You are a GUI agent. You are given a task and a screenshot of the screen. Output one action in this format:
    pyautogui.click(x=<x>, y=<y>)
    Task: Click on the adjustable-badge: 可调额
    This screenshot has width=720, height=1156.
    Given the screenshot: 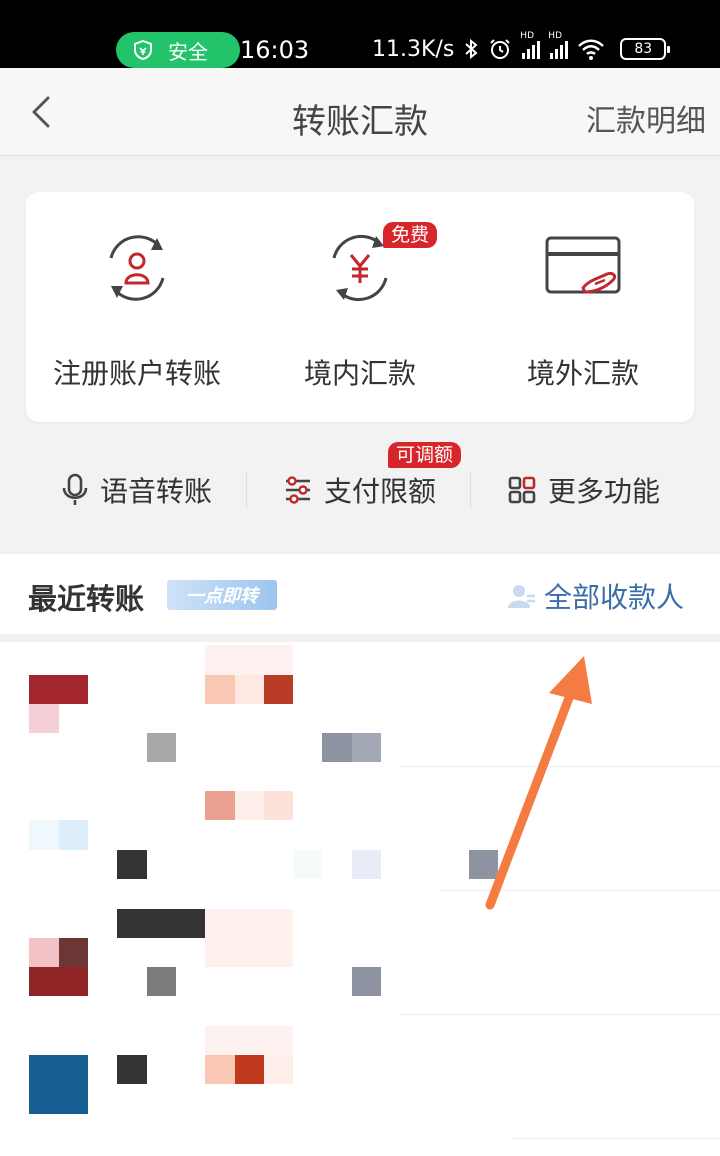 What is the action you would take?
    pyautogui.click(x=425, y=455)
    